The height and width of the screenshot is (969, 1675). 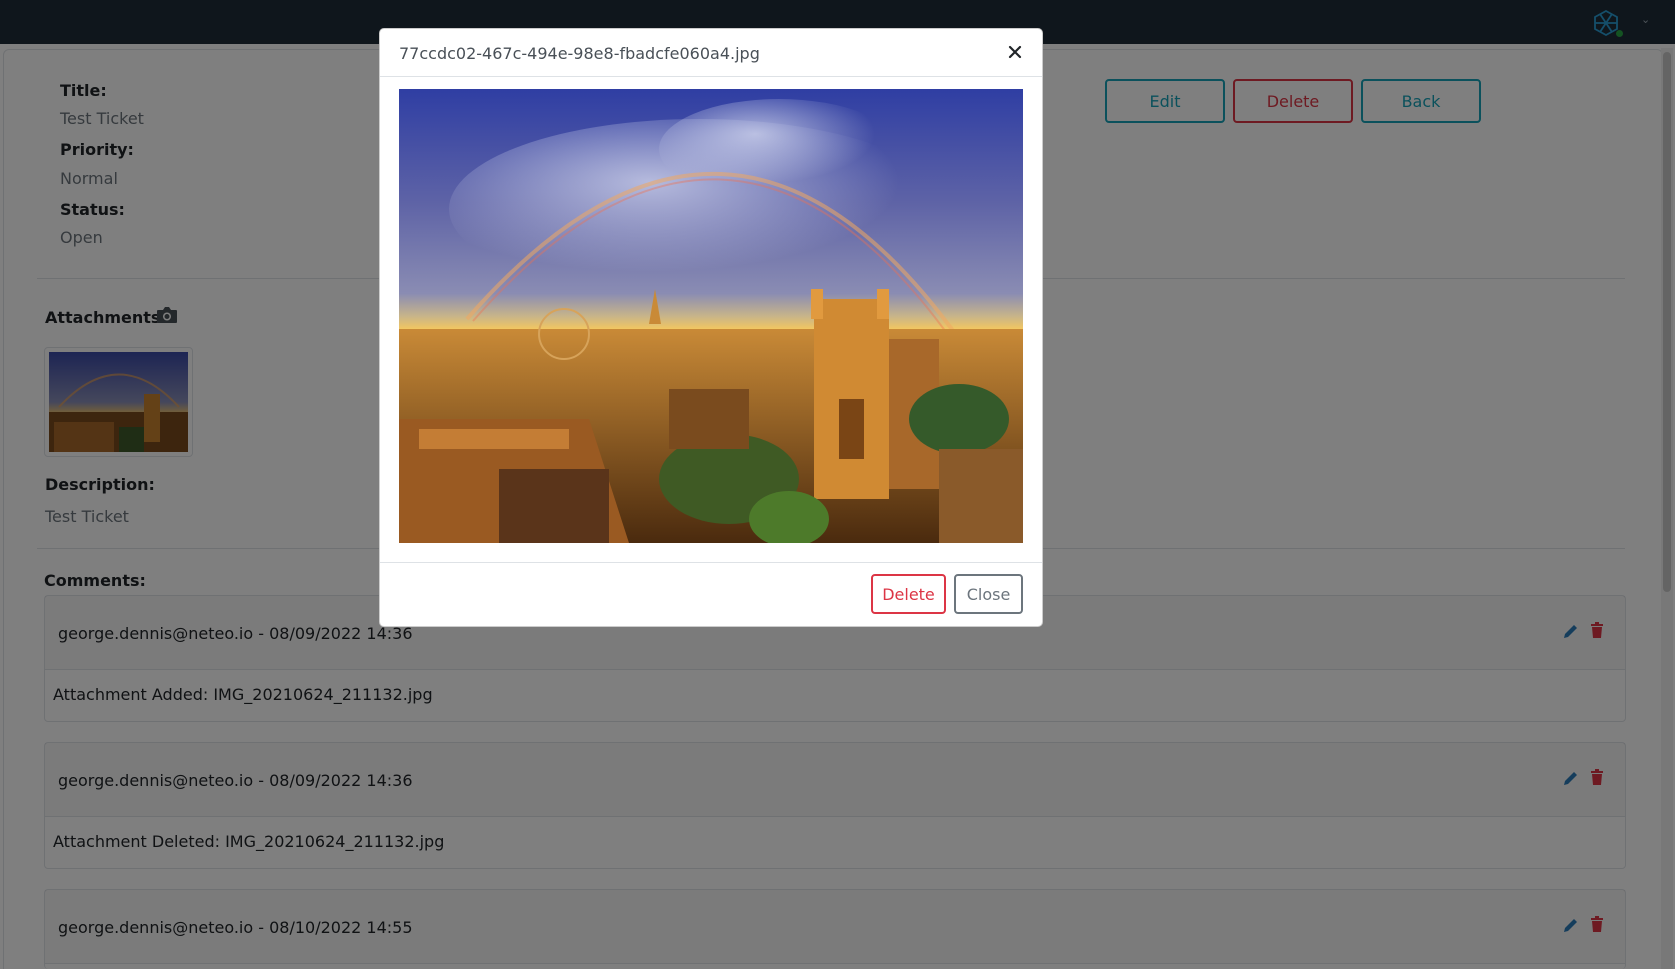 I want to click on modal-footer: Delete Close, so click(x=711, y=594).